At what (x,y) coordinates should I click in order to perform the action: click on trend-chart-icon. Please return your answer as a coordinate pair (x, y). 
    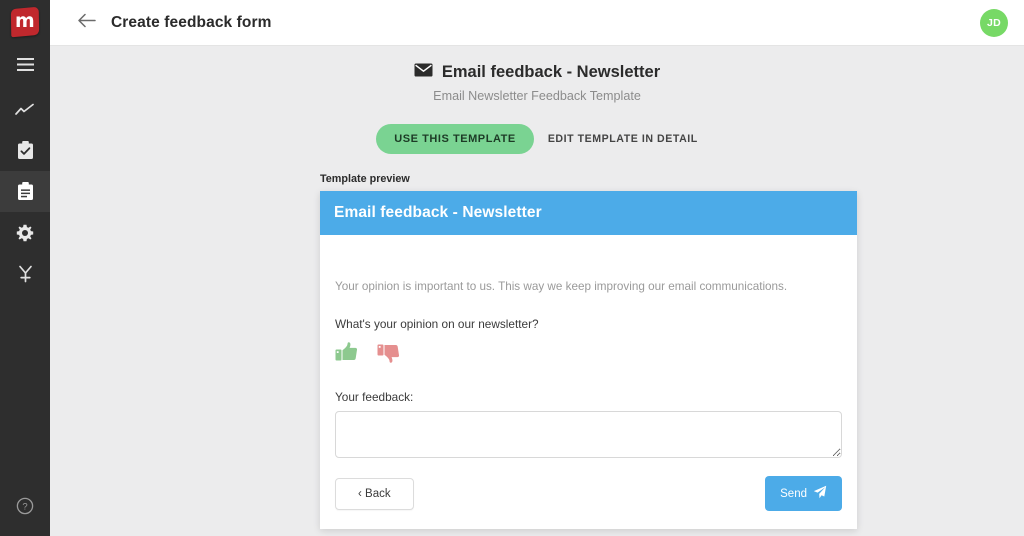
    Looking at the image, I should click on (25, 110).